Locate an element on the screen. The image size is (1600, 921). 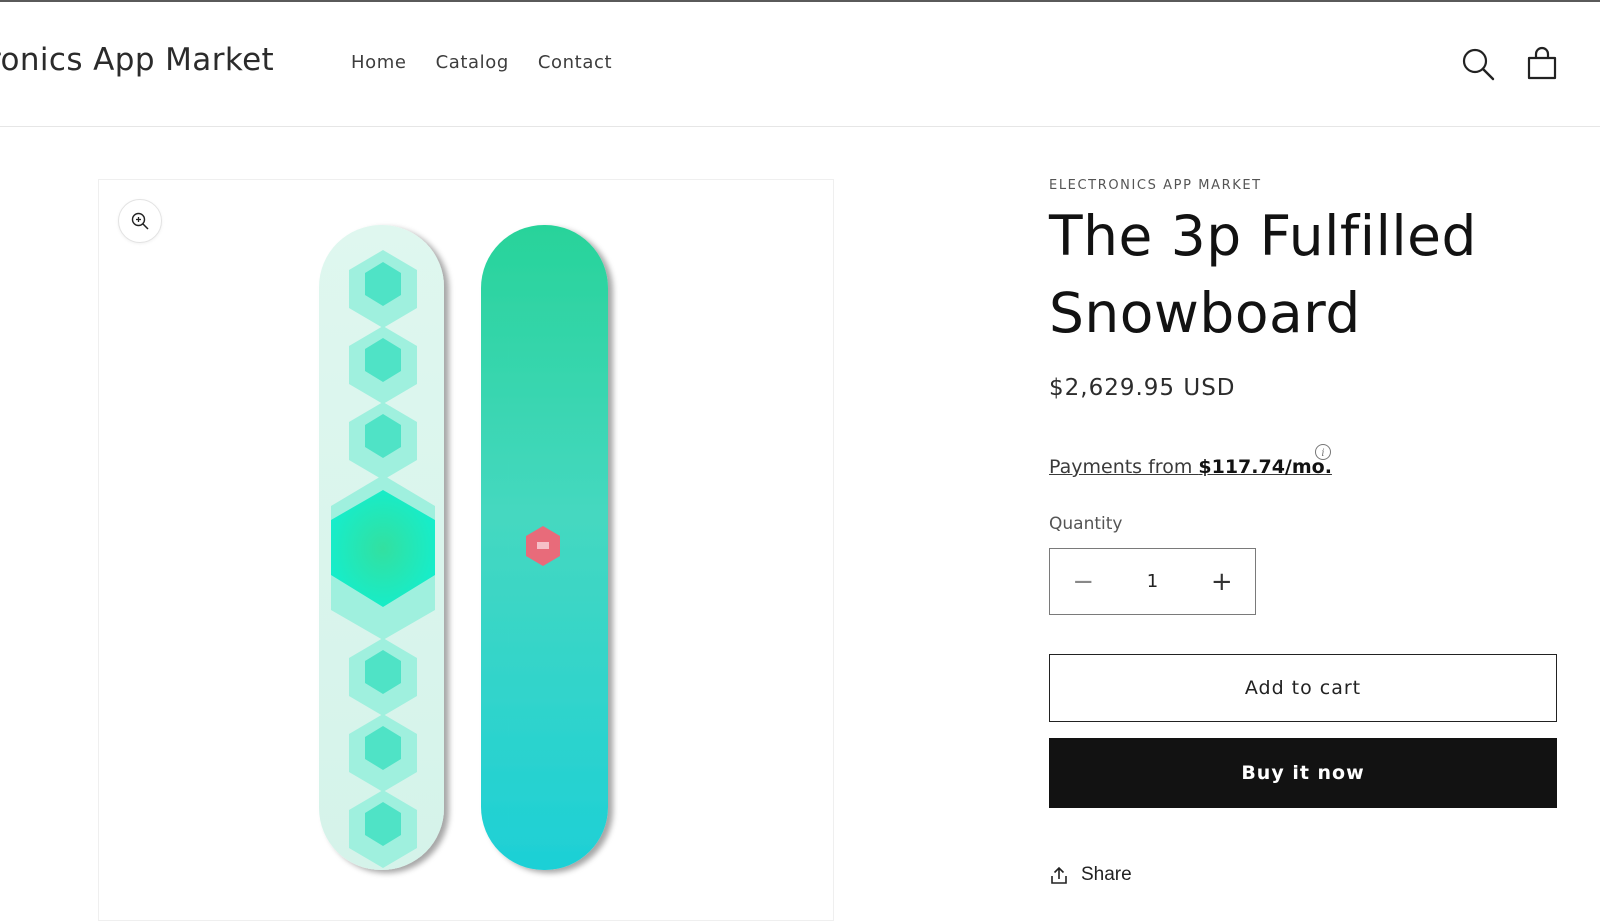
quantity-input is located at coordinates (1152, 581).